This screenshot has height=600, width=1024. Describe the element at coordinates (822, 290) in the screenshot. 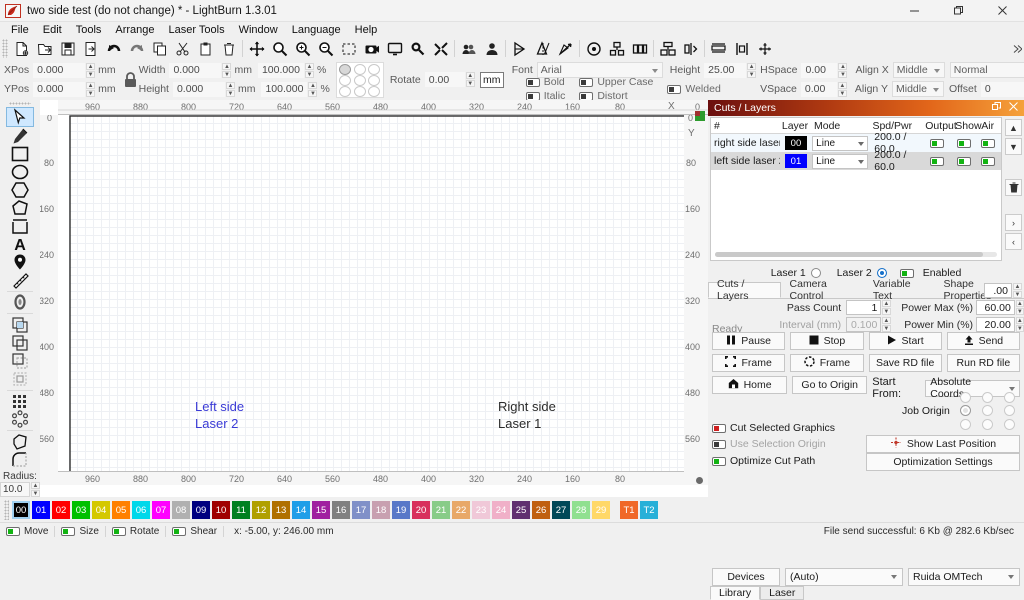

I see `tab-camera-control: Camera Control` at that location.